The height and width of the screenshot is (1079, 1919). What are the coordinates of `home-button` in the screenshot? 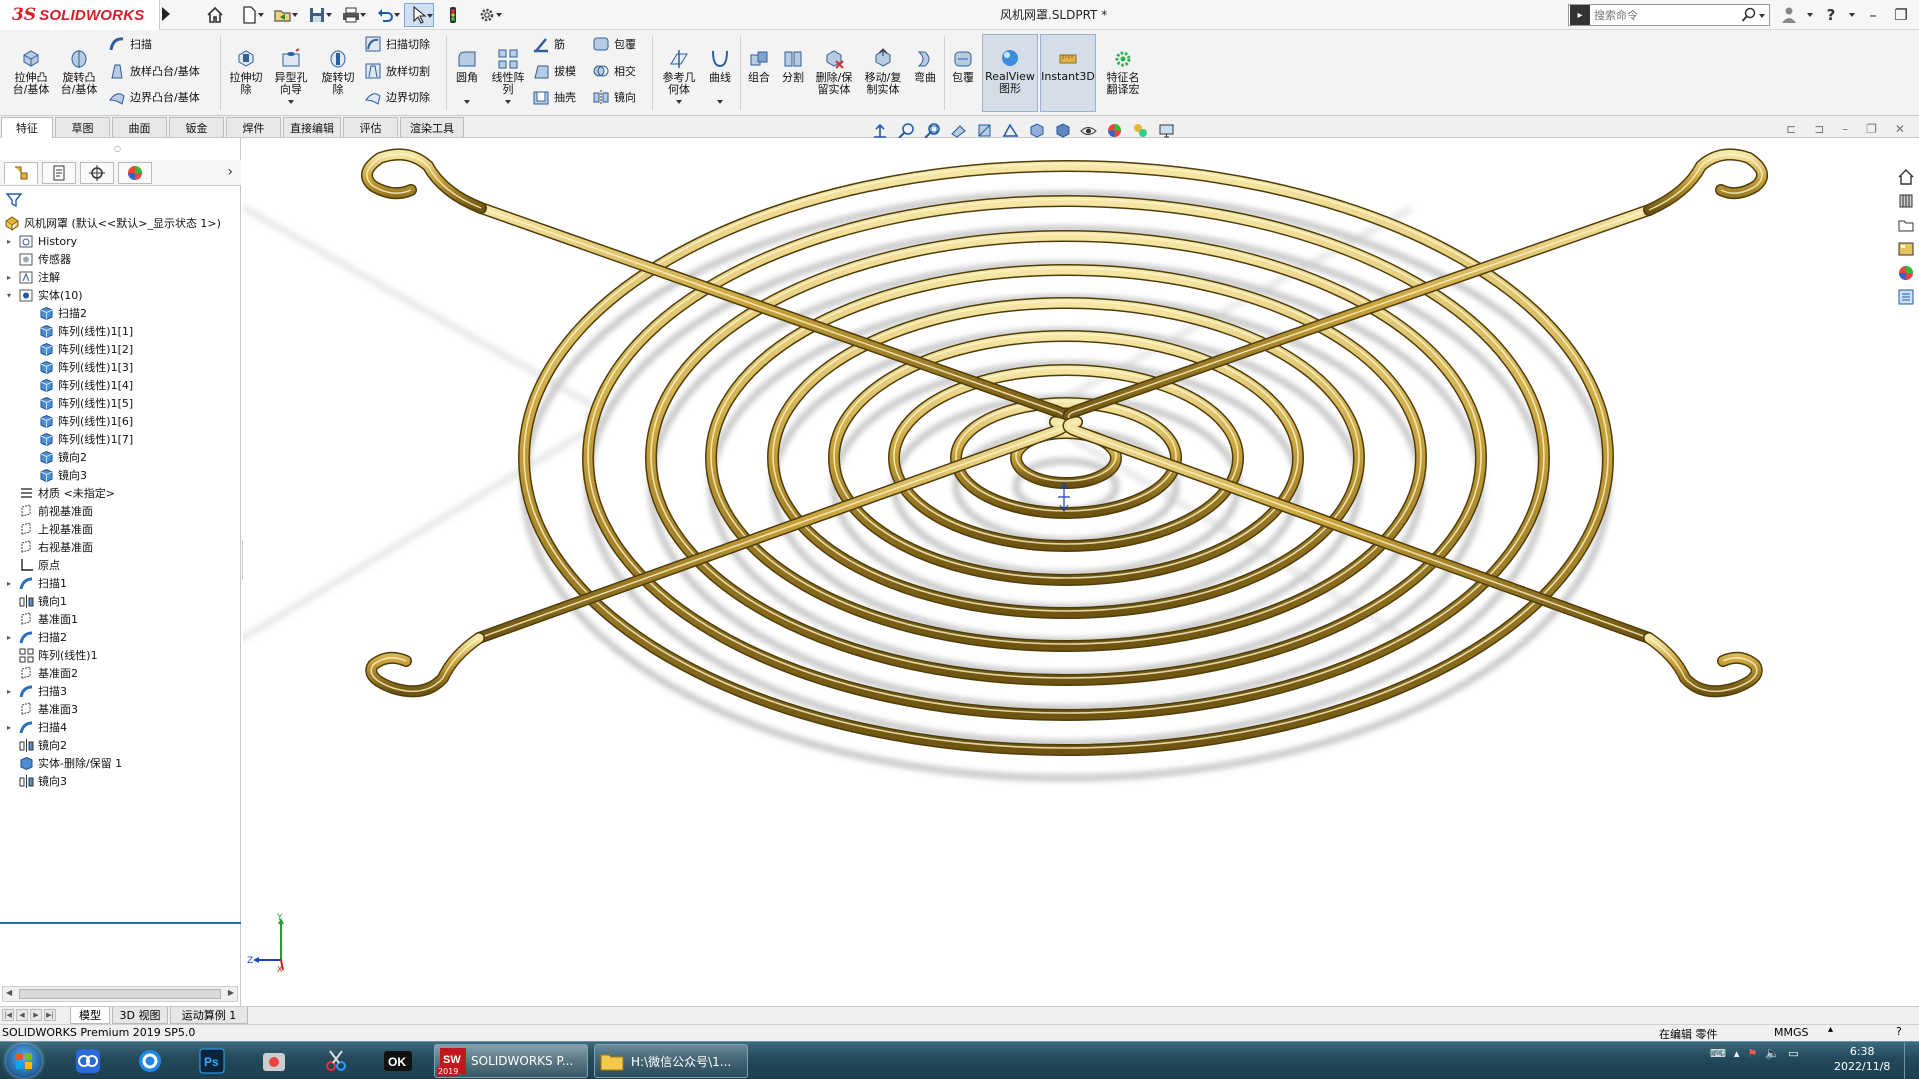 It's located at (215, 15).